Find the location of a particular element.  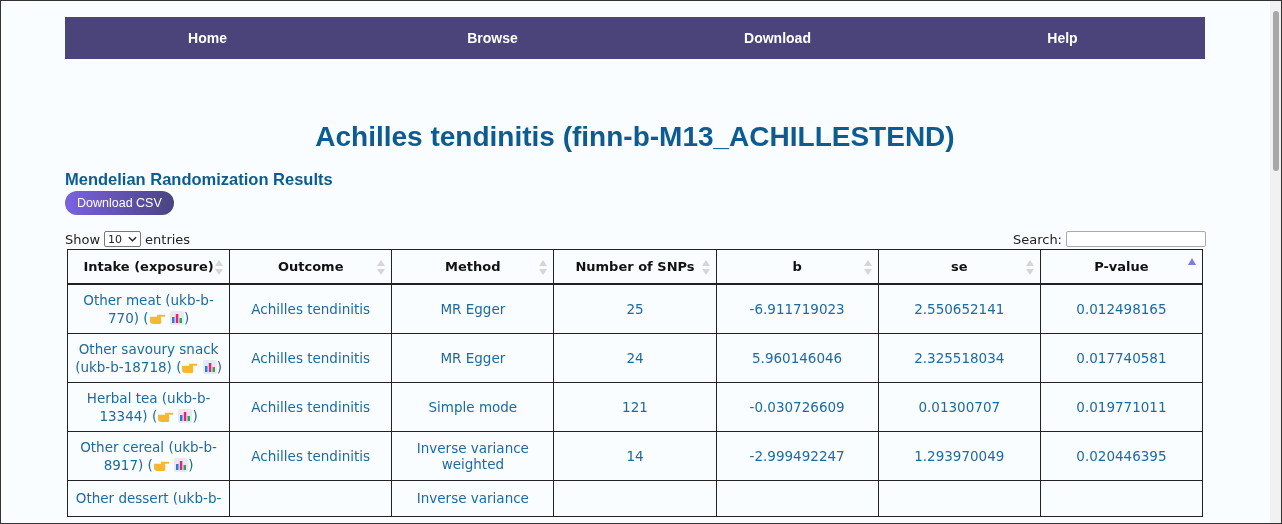

table-cell: 24 is located at coordinates (635, 357).